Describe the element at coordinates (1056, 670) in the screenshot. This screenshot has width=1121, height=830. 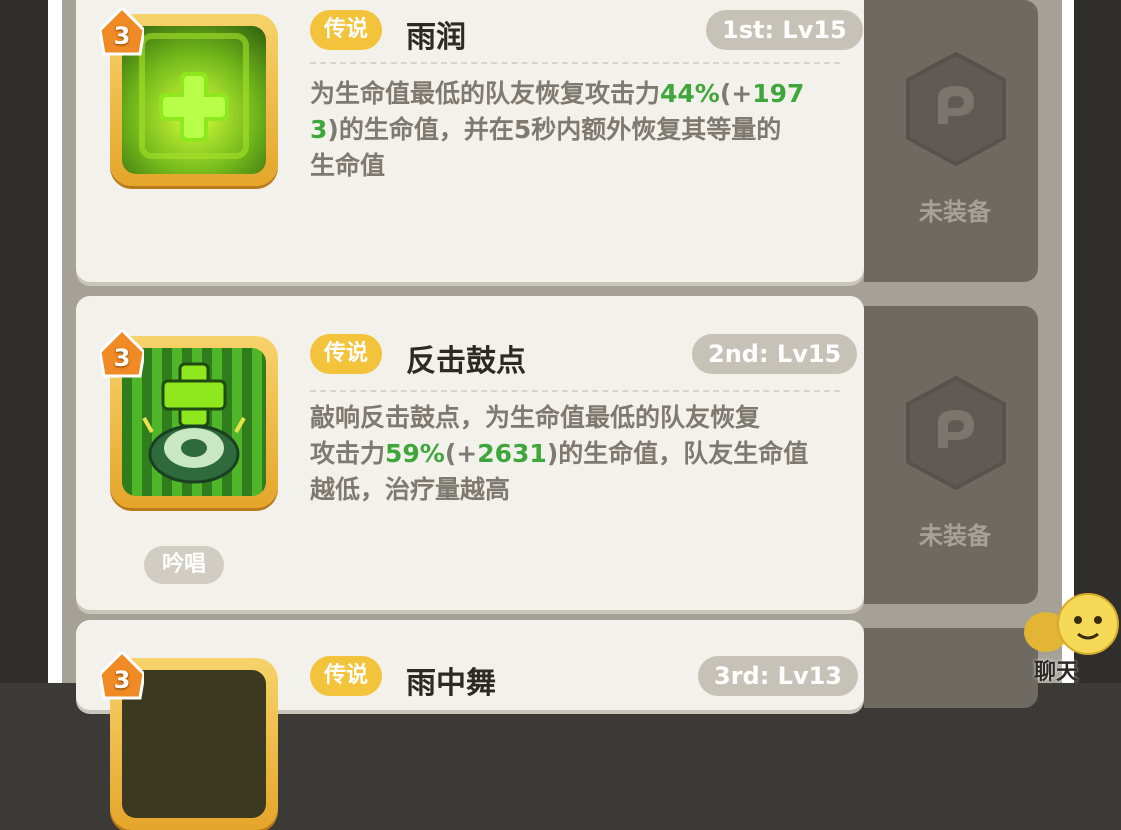
I see `chat-label: 聊天` at that location.